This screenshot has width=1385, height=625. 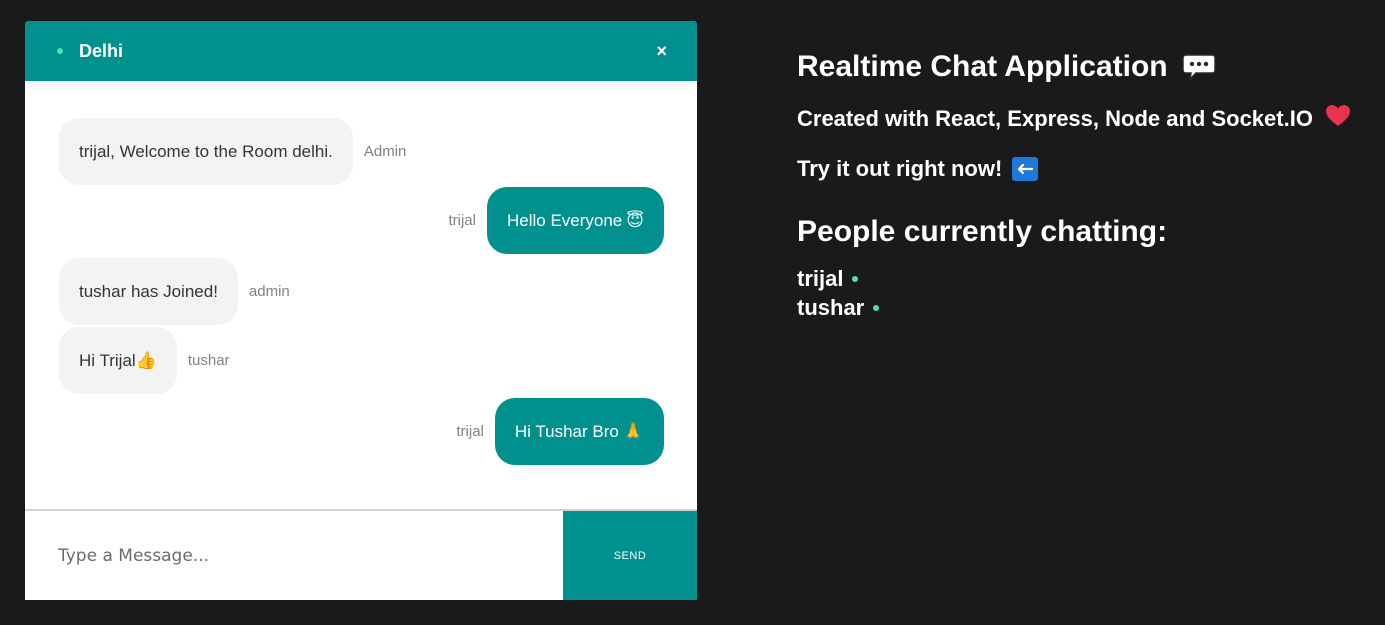 I want to click on message-bubble: tushar has Joined!, so click(x=148, y=291).